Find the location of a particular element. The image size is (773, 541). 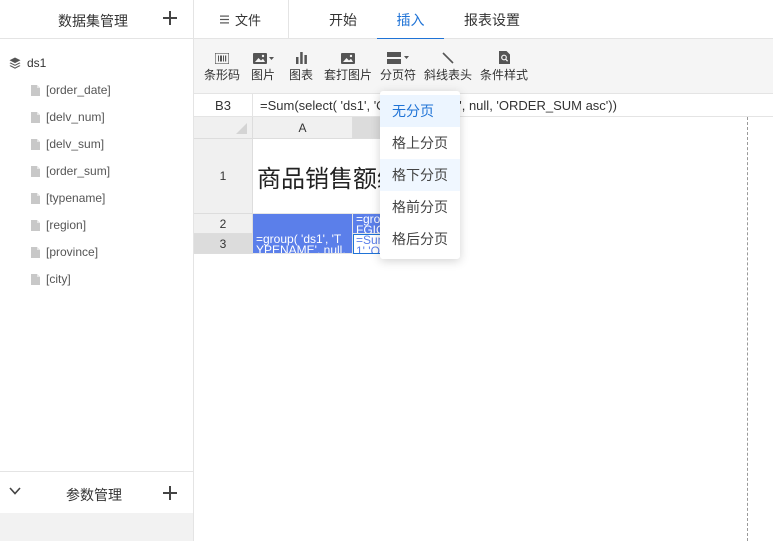

dropdown-item-break-below: 格下分页 is located at coordinates (420, 175).